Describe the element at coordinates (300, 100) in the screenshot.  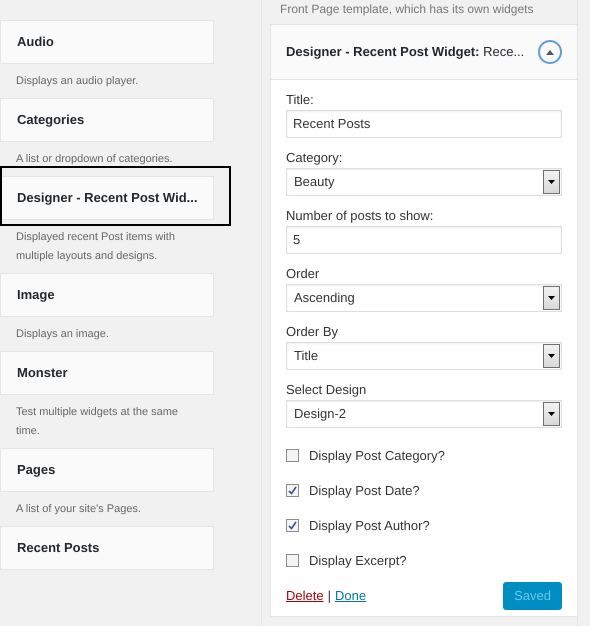
I see `field-label: Title:` at that location.